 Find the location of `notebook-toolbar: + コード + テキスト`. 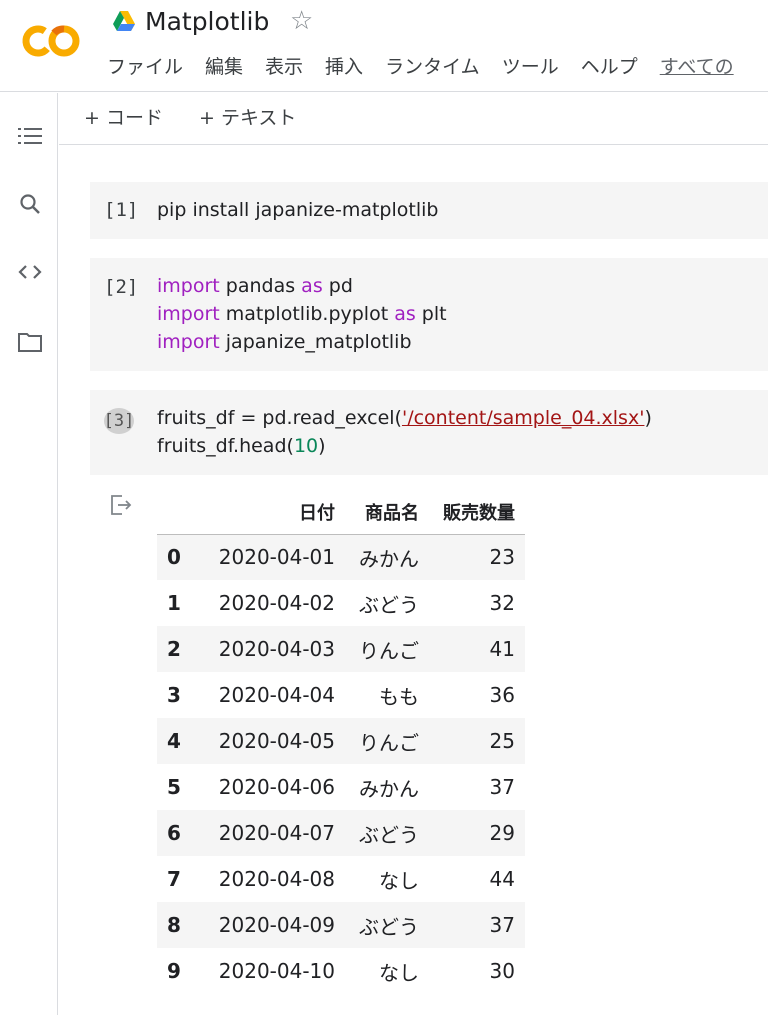

notebook-toolbar: + コード + テキスト is located at coordinates (413, 119).